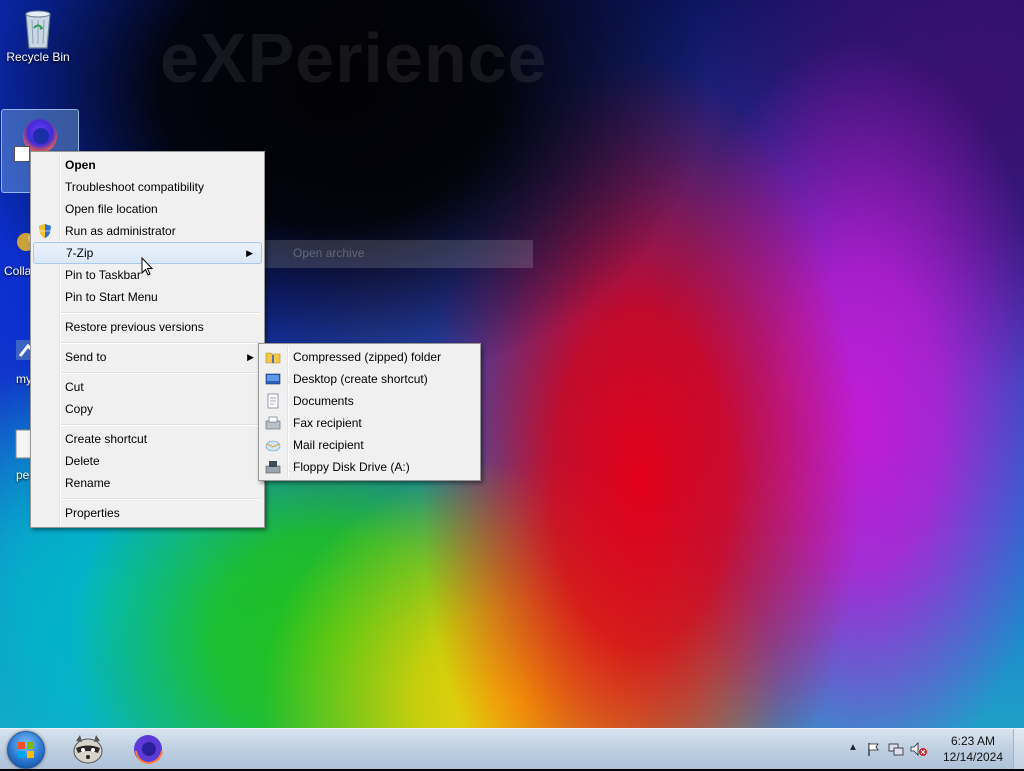  I want to click on menu-item-open: Open, so click(147, 165).